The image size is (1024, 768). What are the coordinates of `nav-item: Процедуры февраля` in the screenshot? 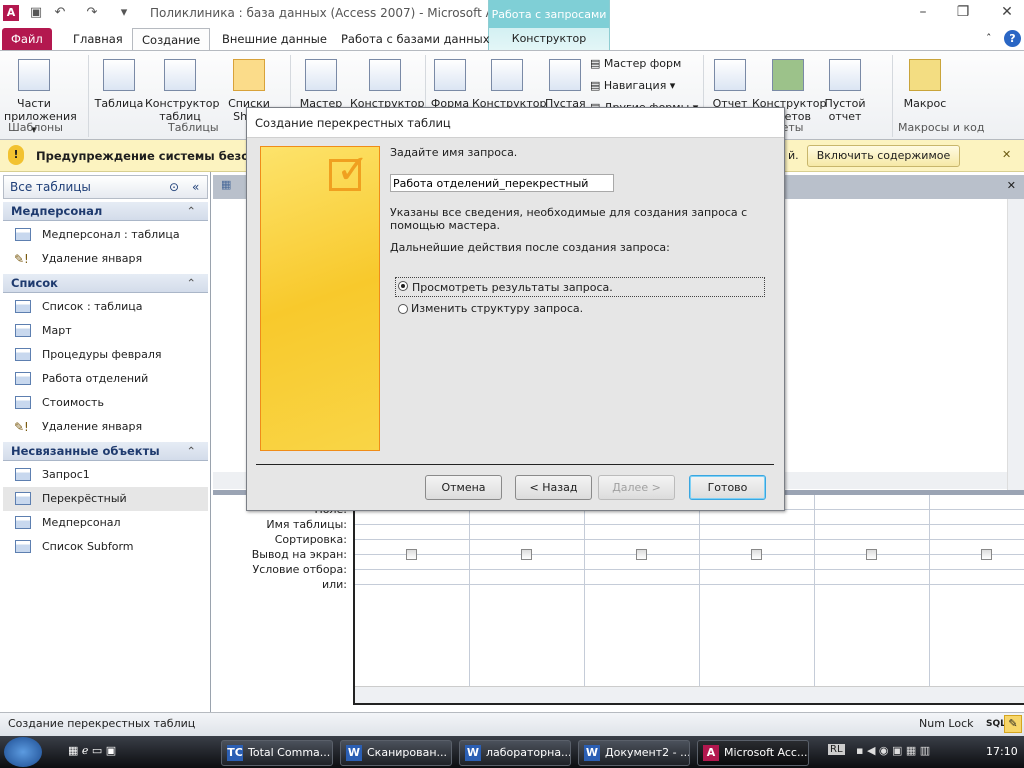 It's located at (105, 355).